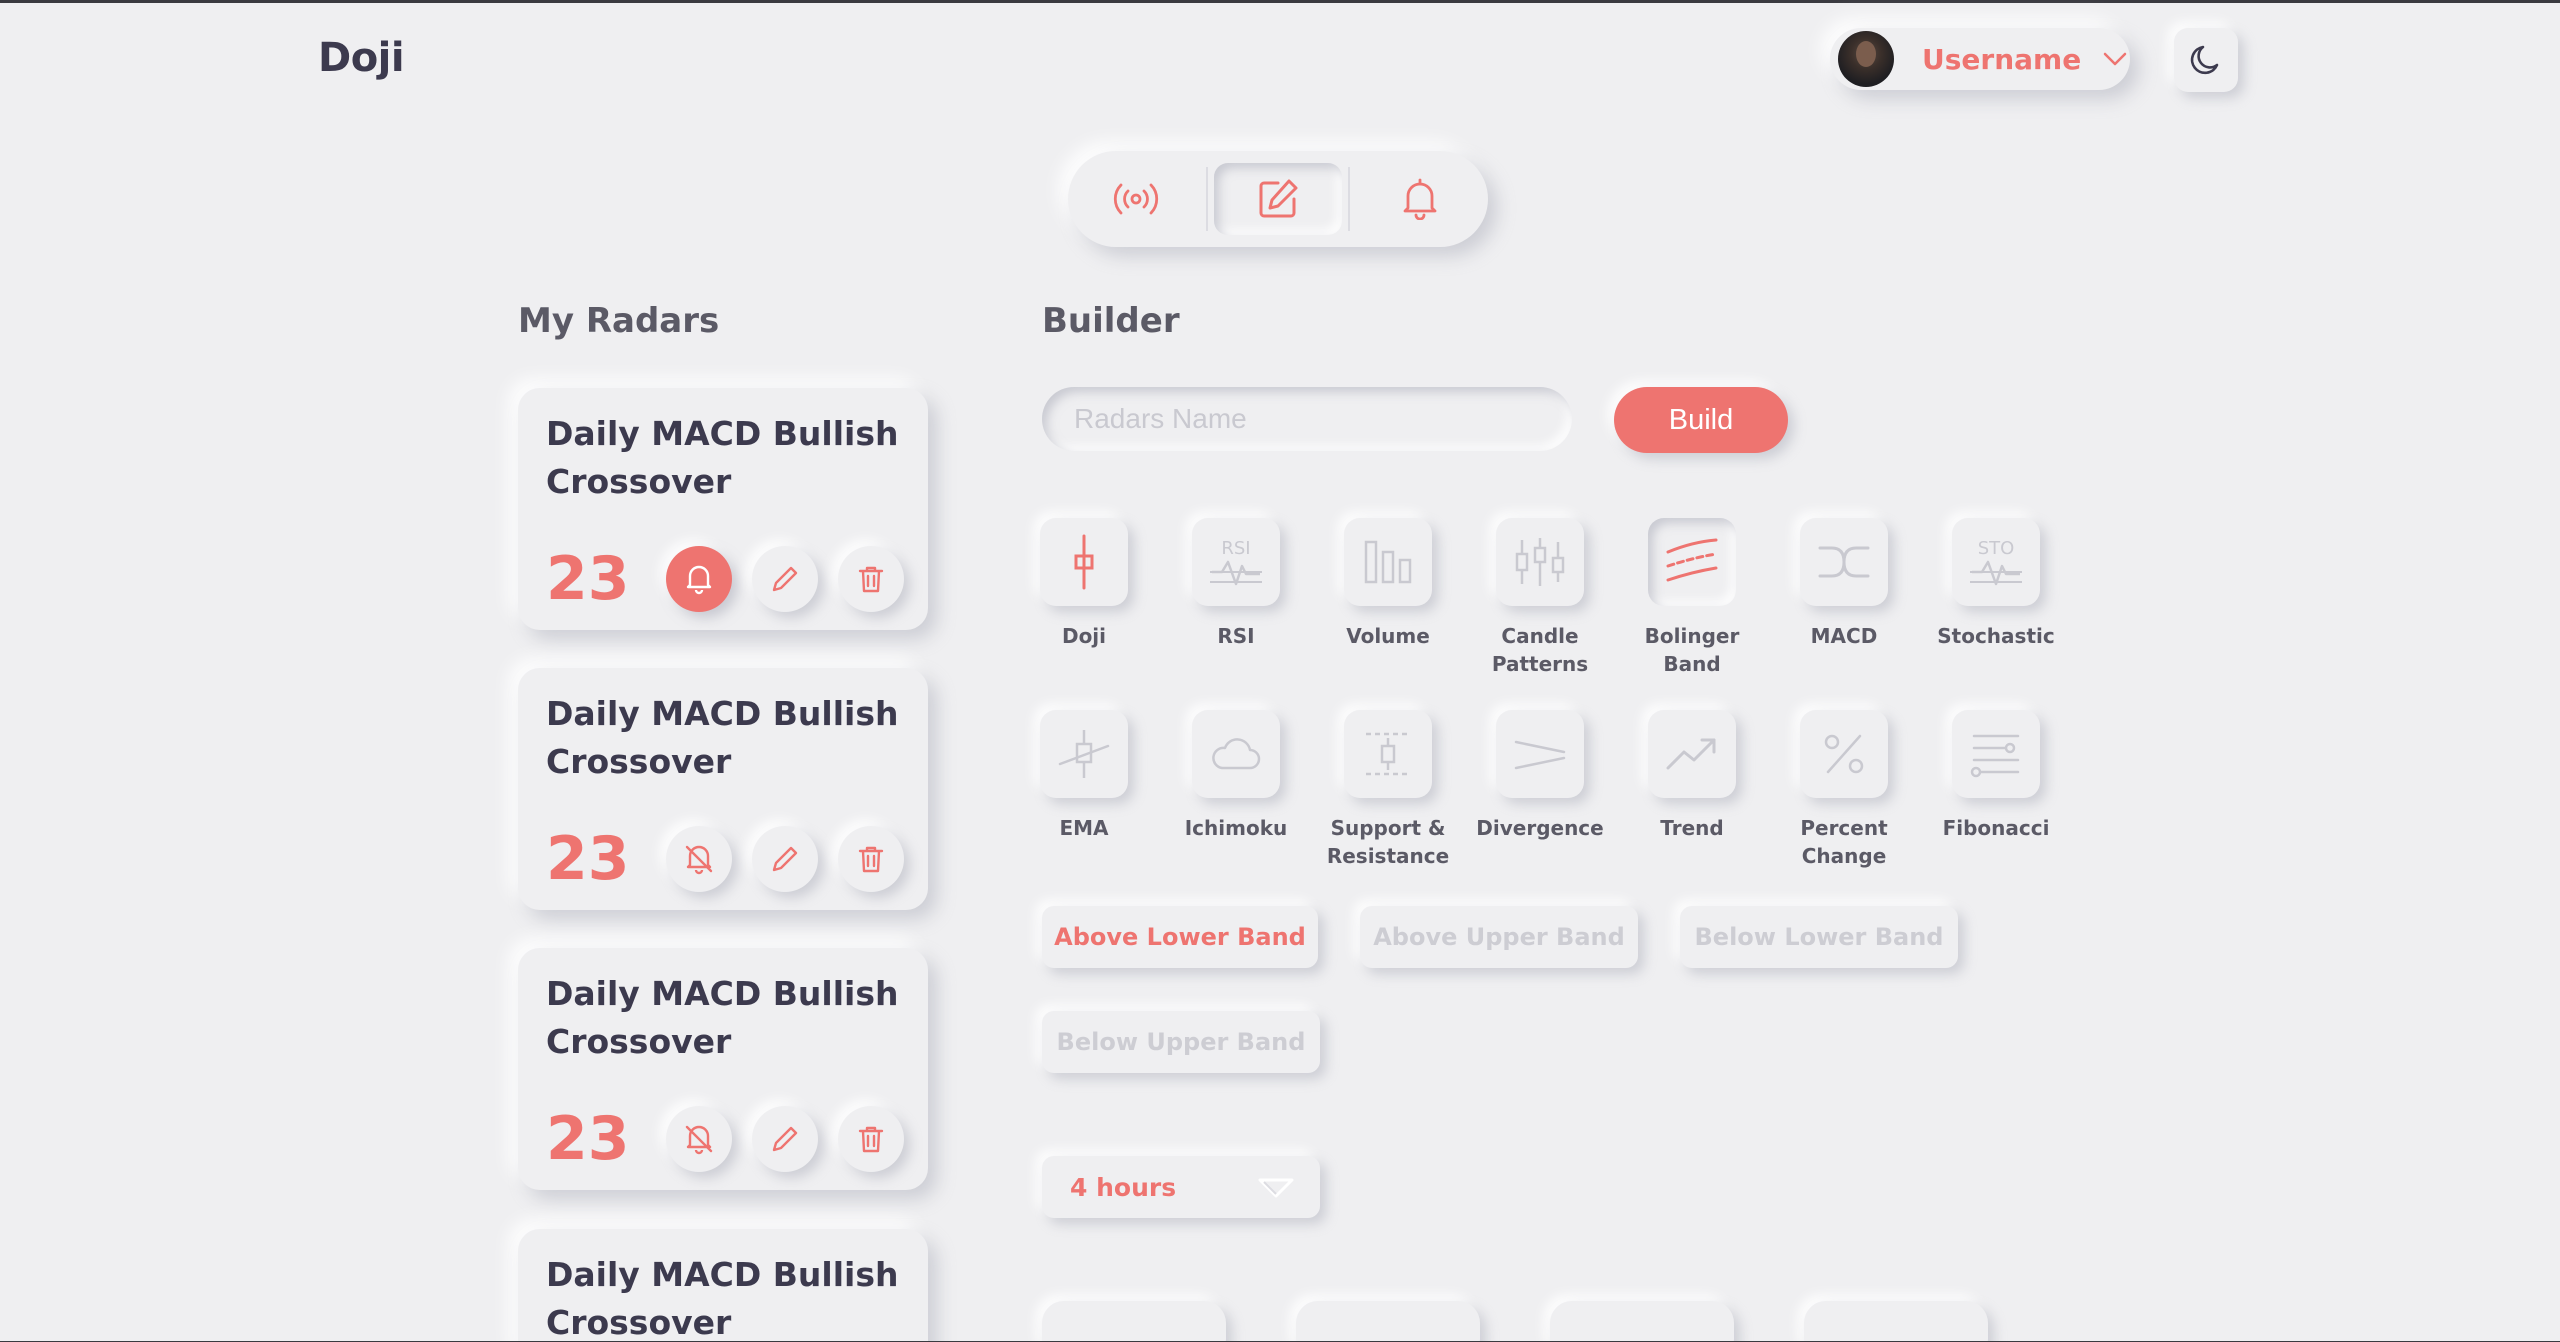  I want to click on indicator-doji: Doji, so click(1084, 584).